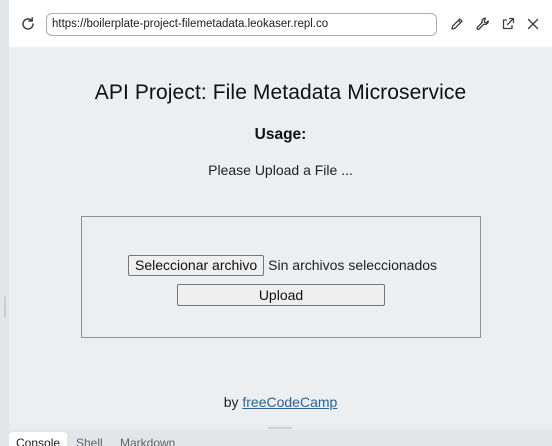 The height and width of the screenshot is (446, 552). What do you see at coordinates (353, 265) in the screenshot?
I see `file-status-text: Sin archivos seleccionados` at bounding box center [353, 265].